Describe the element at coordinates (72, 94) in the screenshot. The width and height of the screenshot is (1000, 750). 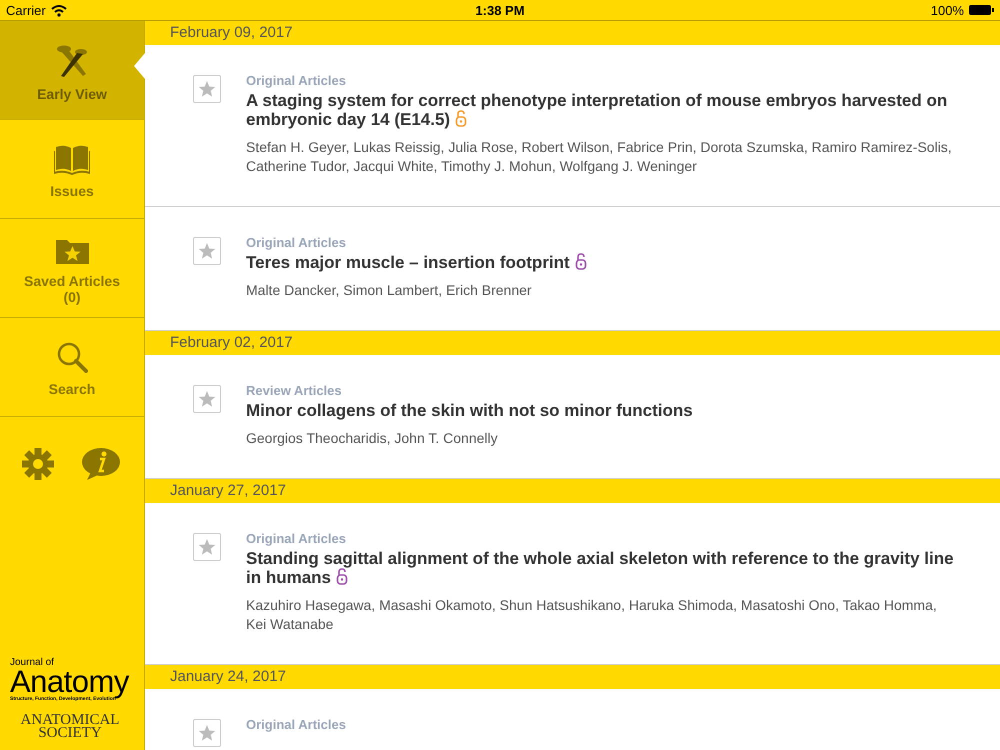
I see `tab-label: Early View` at that location.